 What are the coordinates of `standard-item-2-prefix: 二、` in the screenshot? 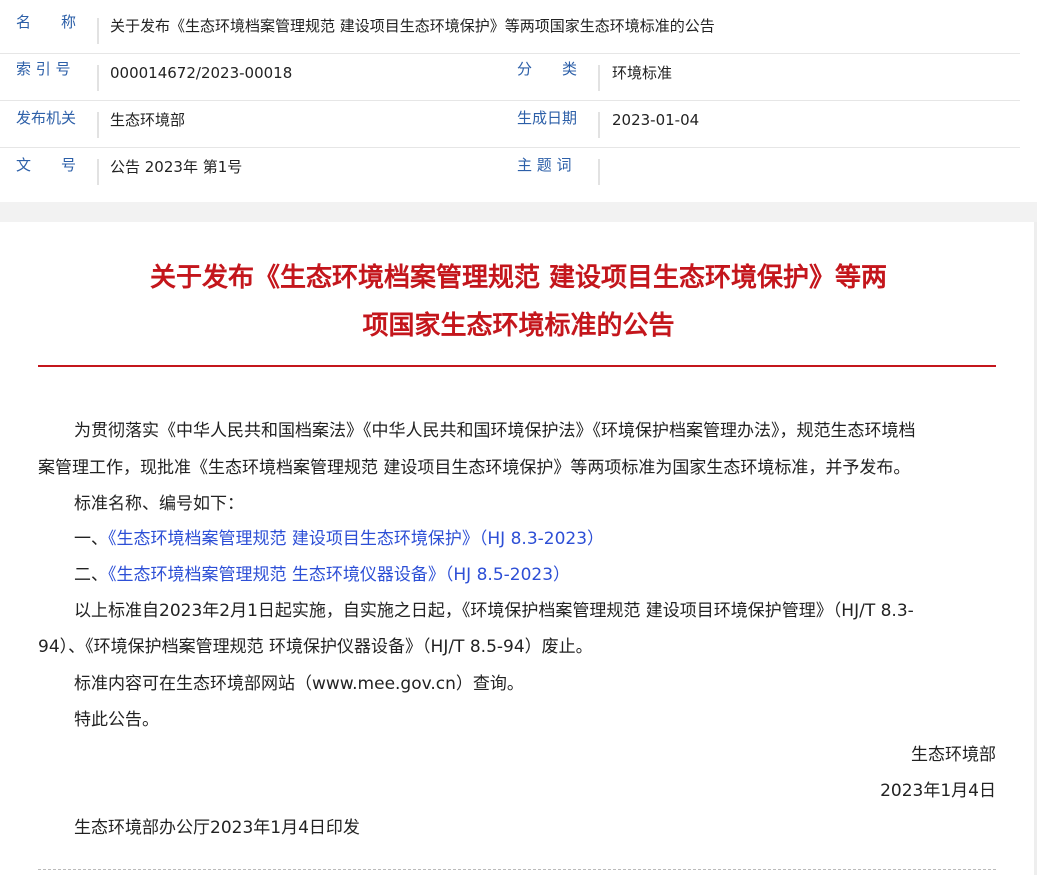 It's located at (91, 575).